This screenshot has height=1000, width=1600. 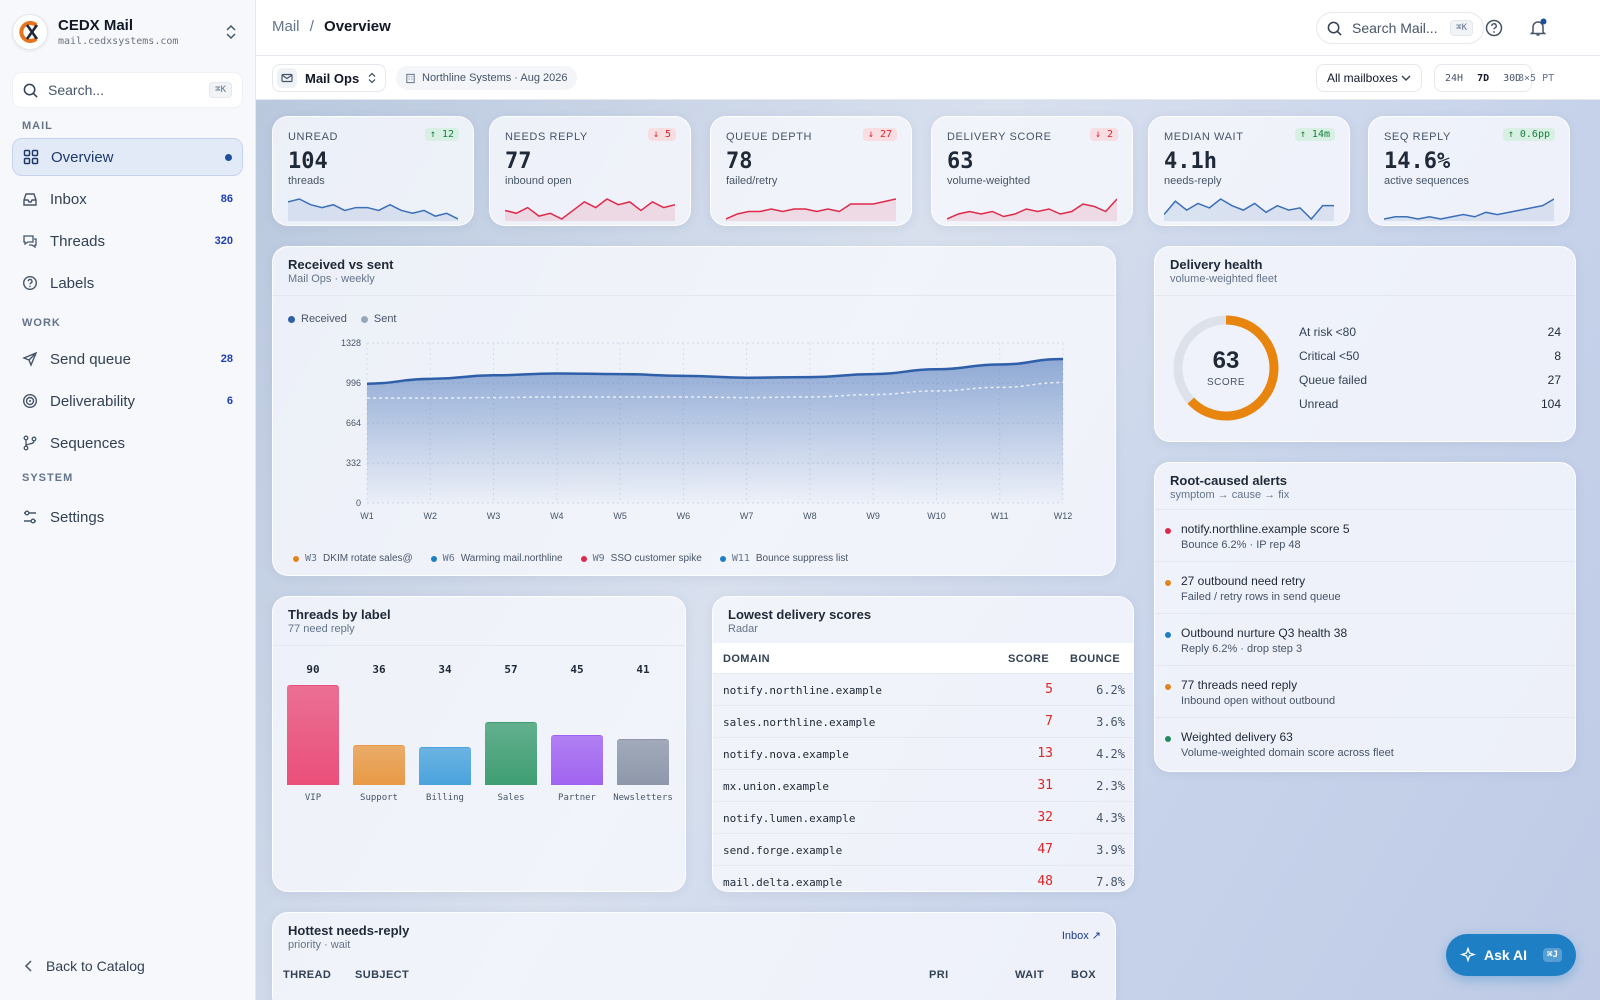 What do you see at coordinates (1230, 495) in the screenshot?
I see `card-subtitle: symptom → cause → fix` at bounding box center [1230, 495].